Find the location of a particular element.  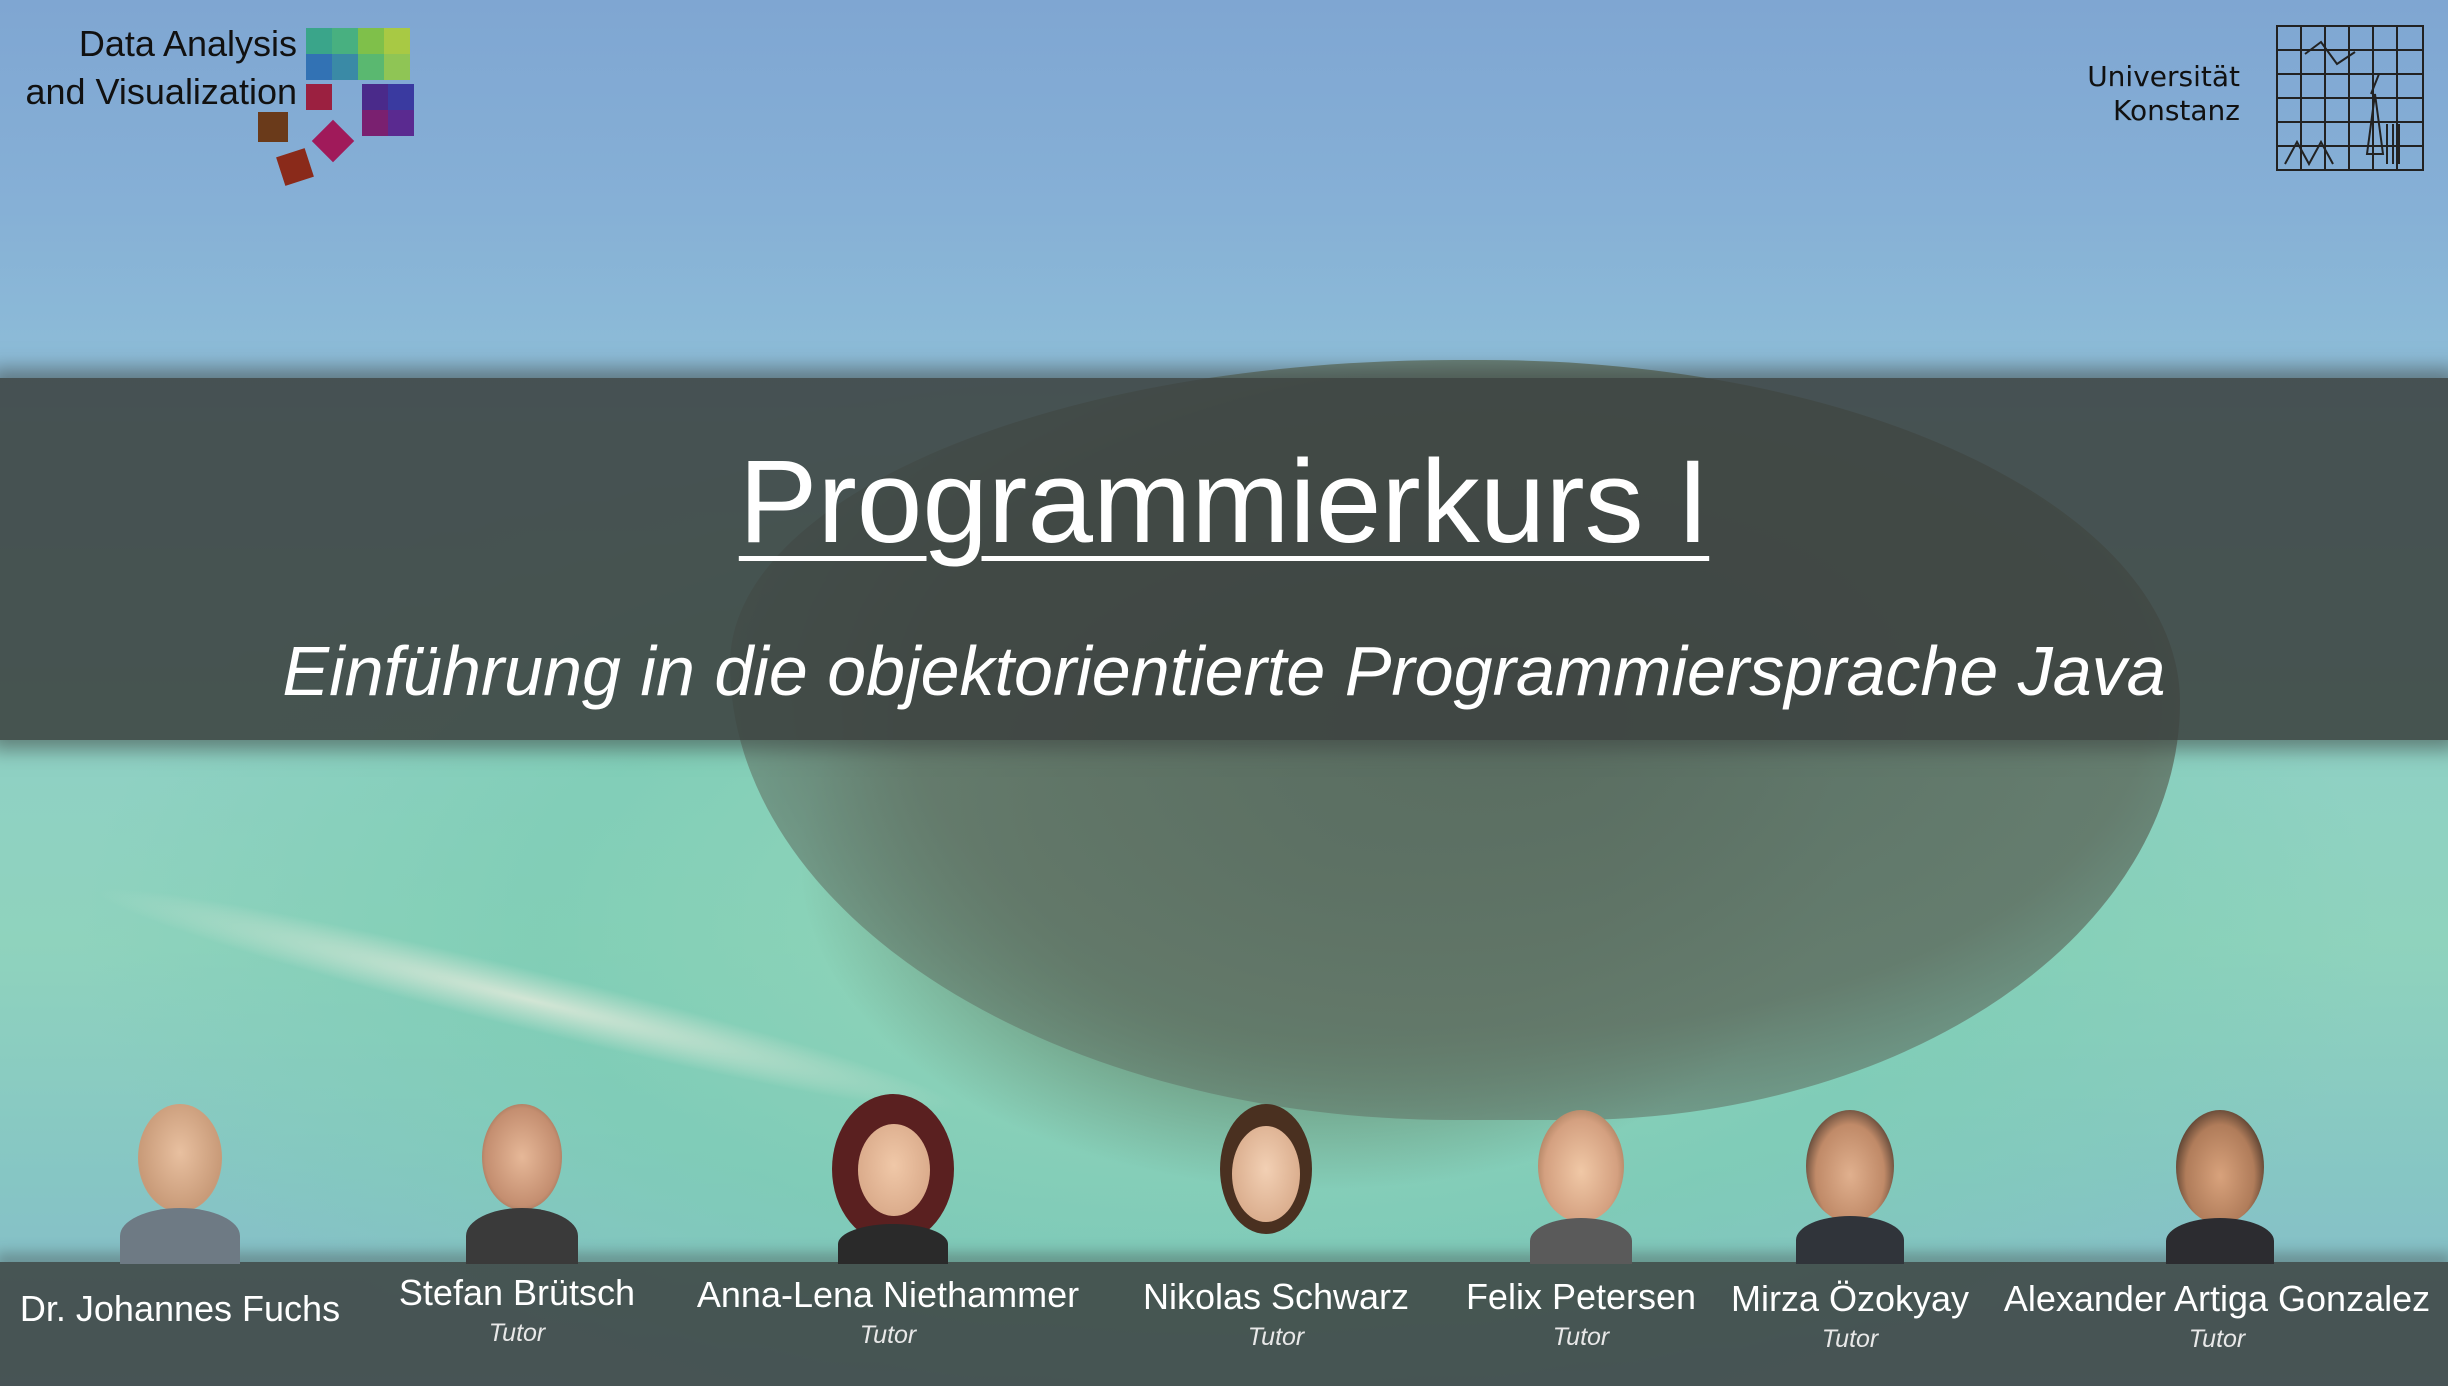

university-logo-text: Universität Konstanz is located at coordinates (2120, 94).